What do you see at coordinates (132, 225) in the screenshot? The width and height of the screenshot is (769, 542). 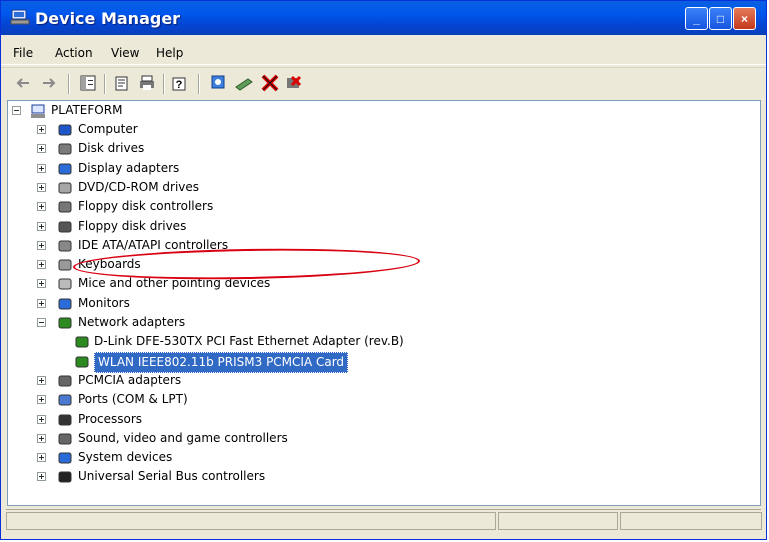 I see `tree-item-label: Floppy disk drives` at bounding box center [132, 225].